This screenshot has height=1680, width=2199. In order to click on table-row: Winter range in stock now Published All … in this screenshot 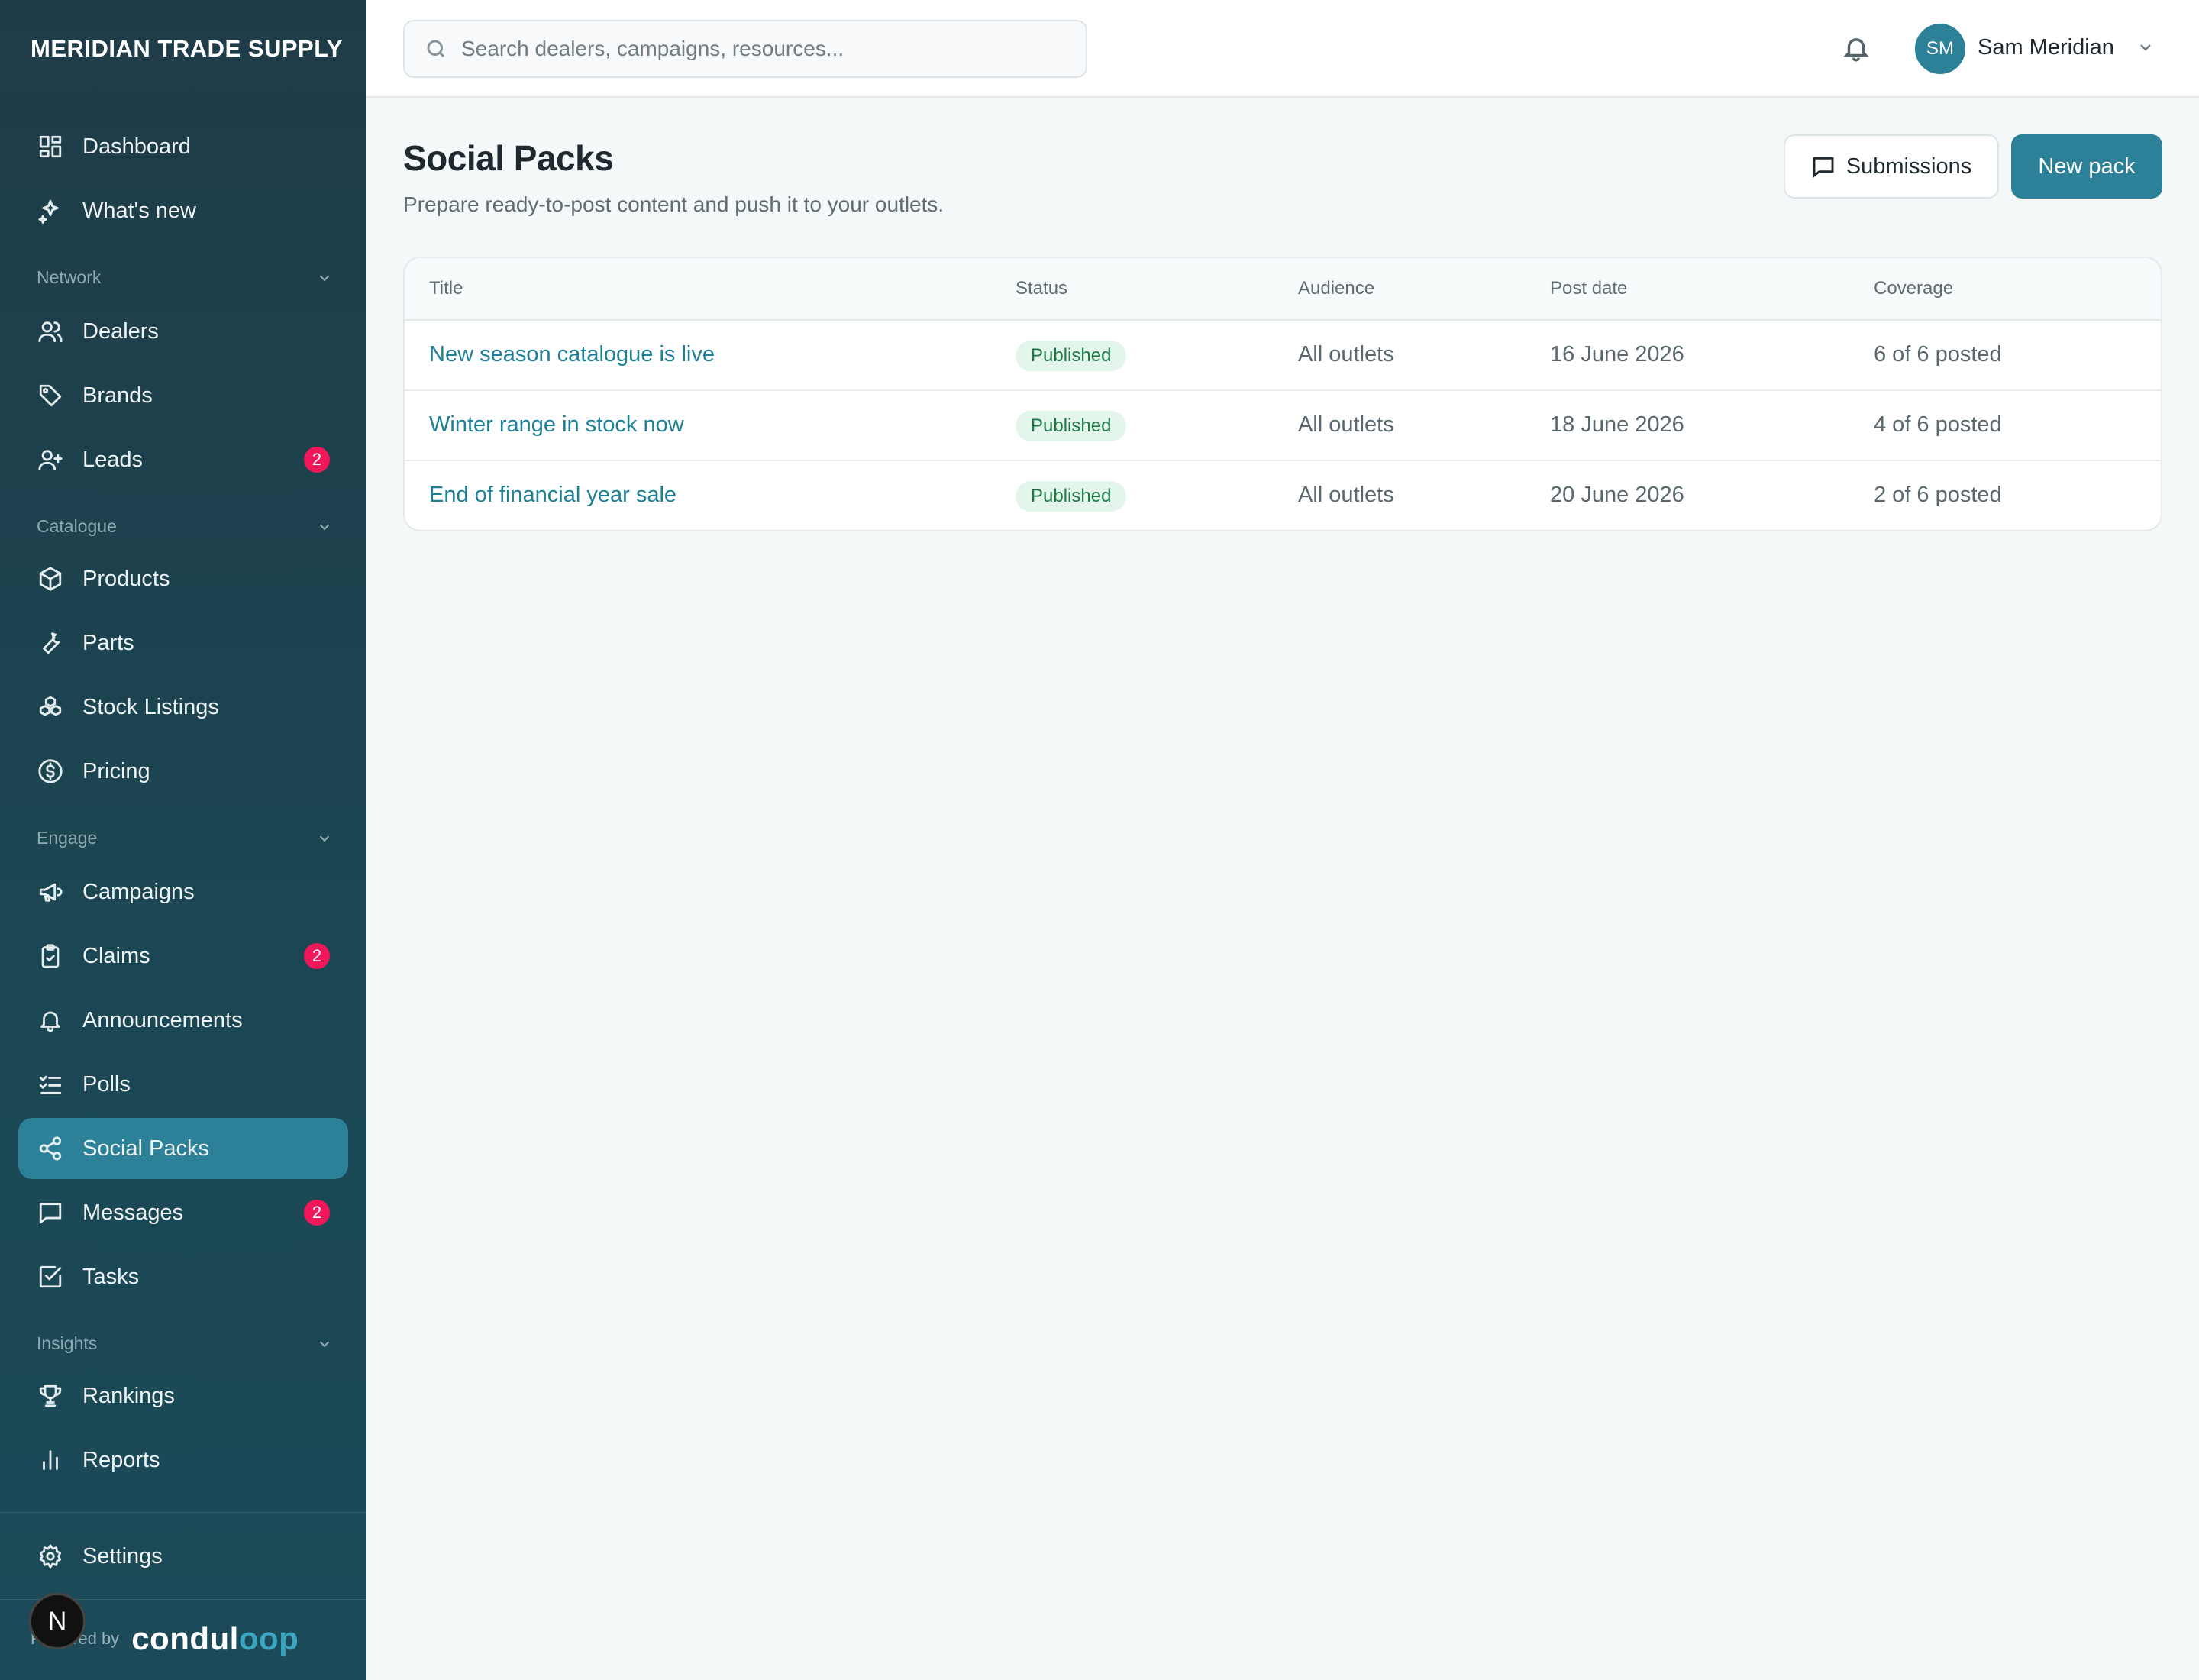, I will do `click(1283, 426)`.